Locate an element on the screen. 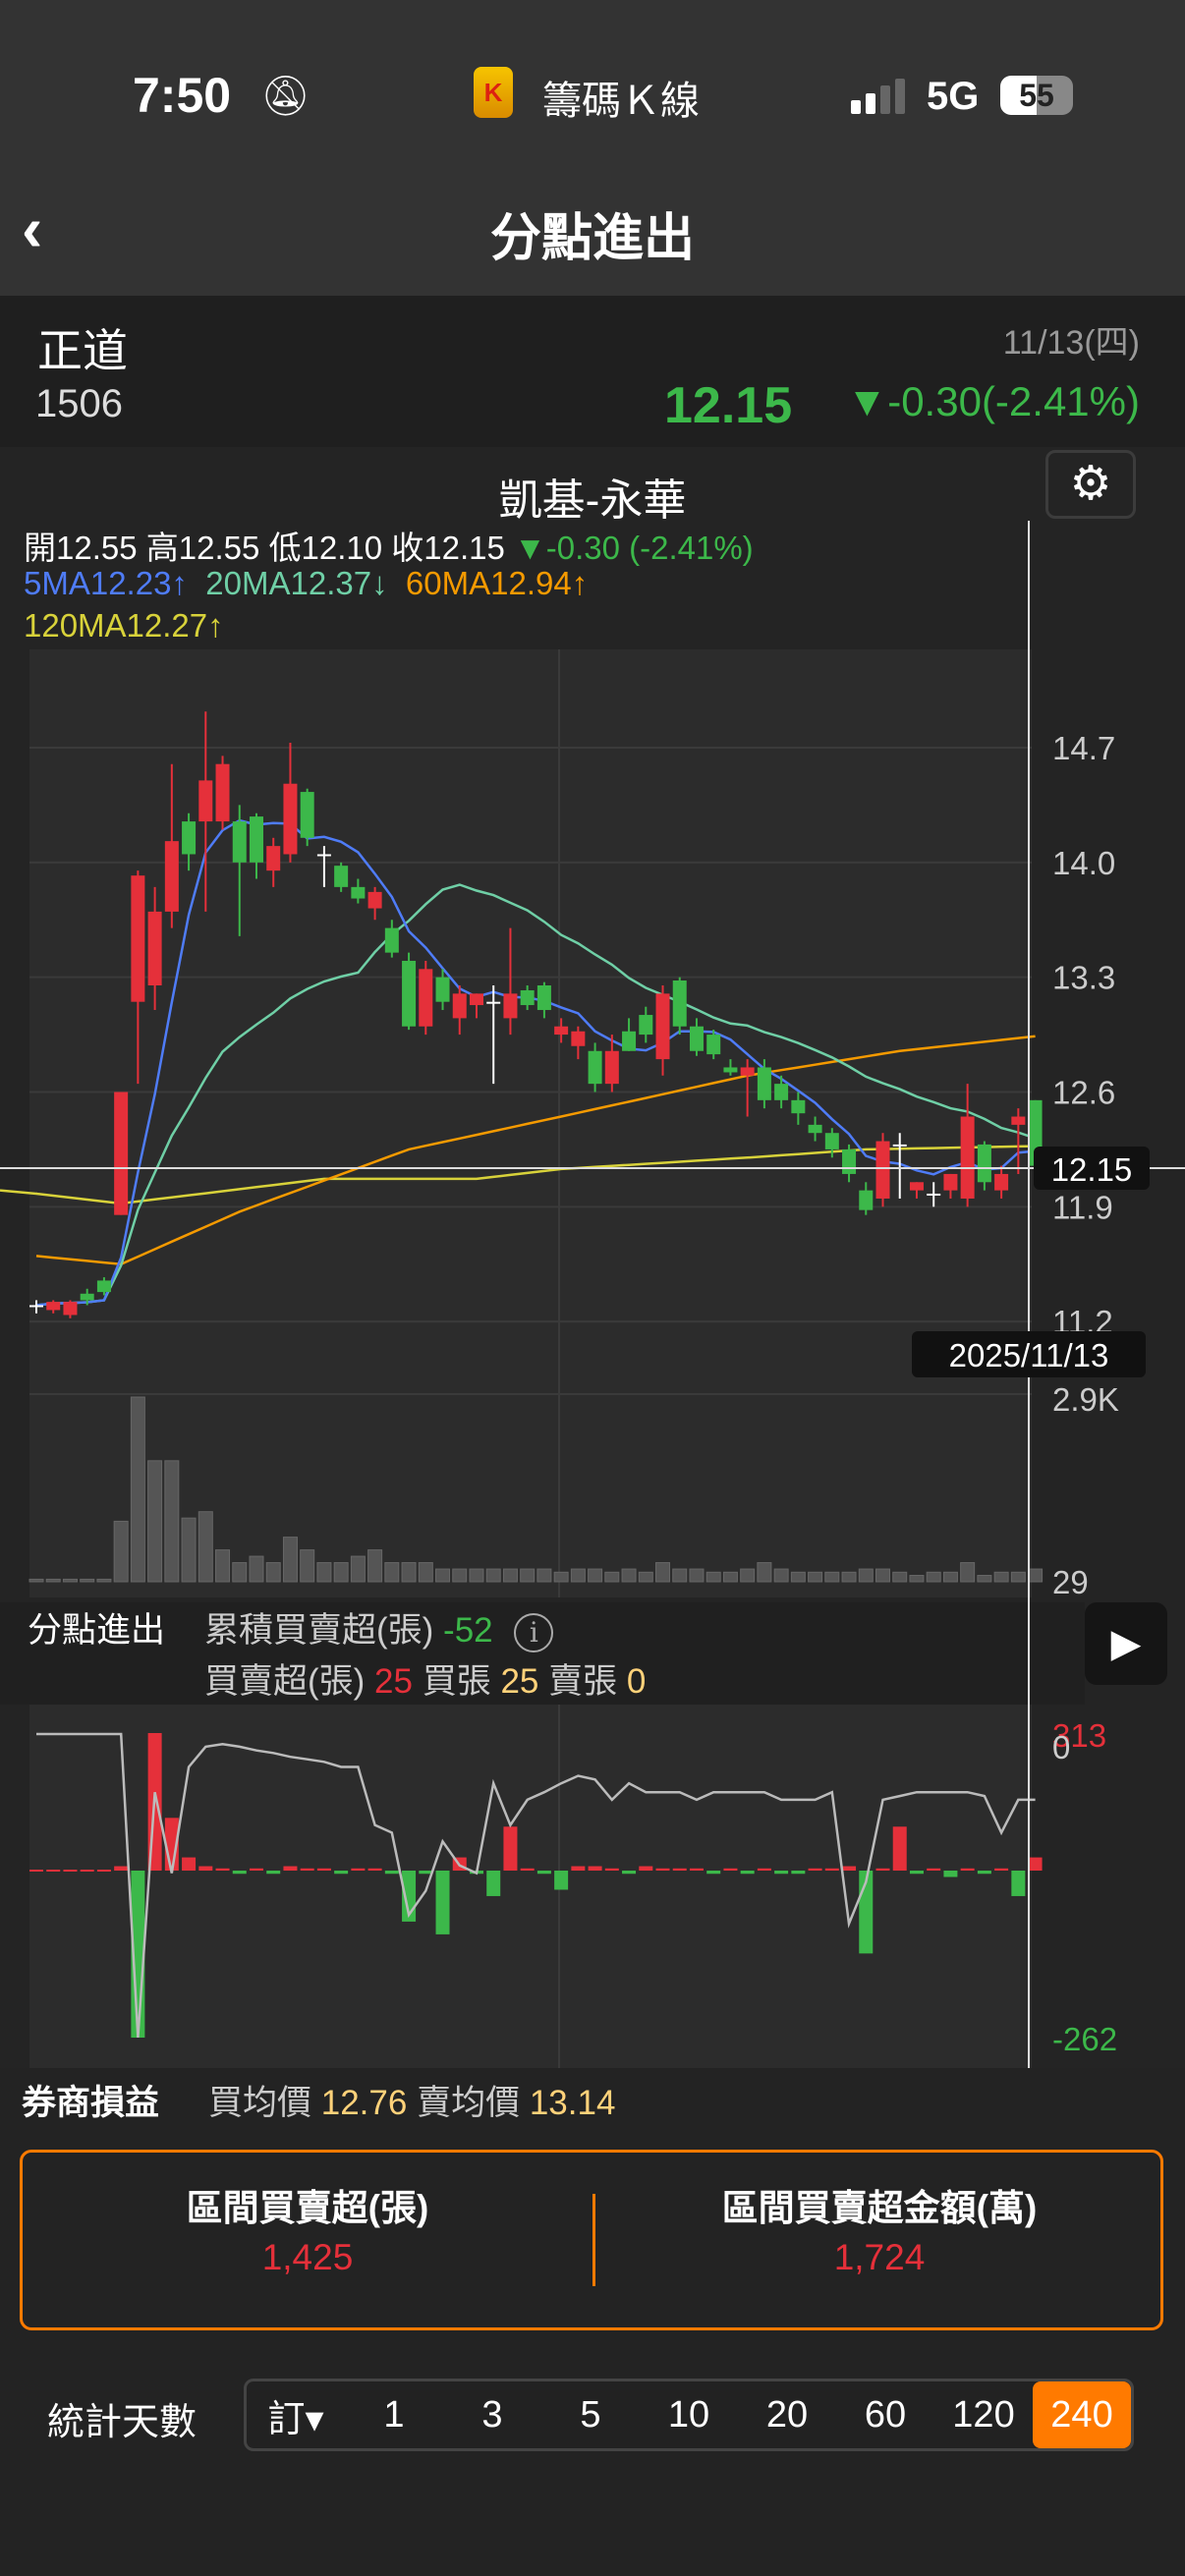 This screenshot has height=2576, width=1185. ma120-label: 120MA12.27↑ is located at coordinates (124, 625).